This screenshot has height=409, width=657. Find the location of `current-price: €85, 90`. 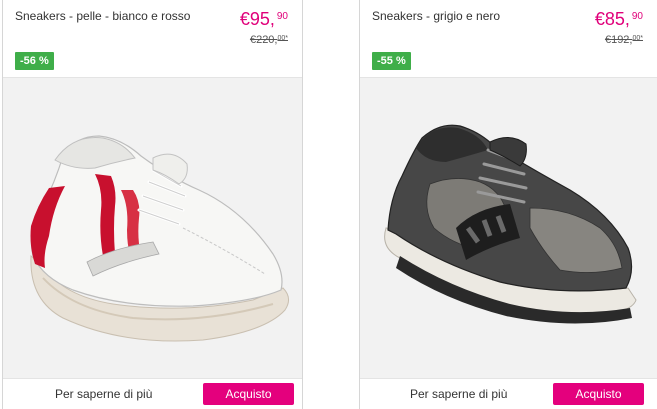

current-price: €85, 90 is located at coordinates (619, 19).